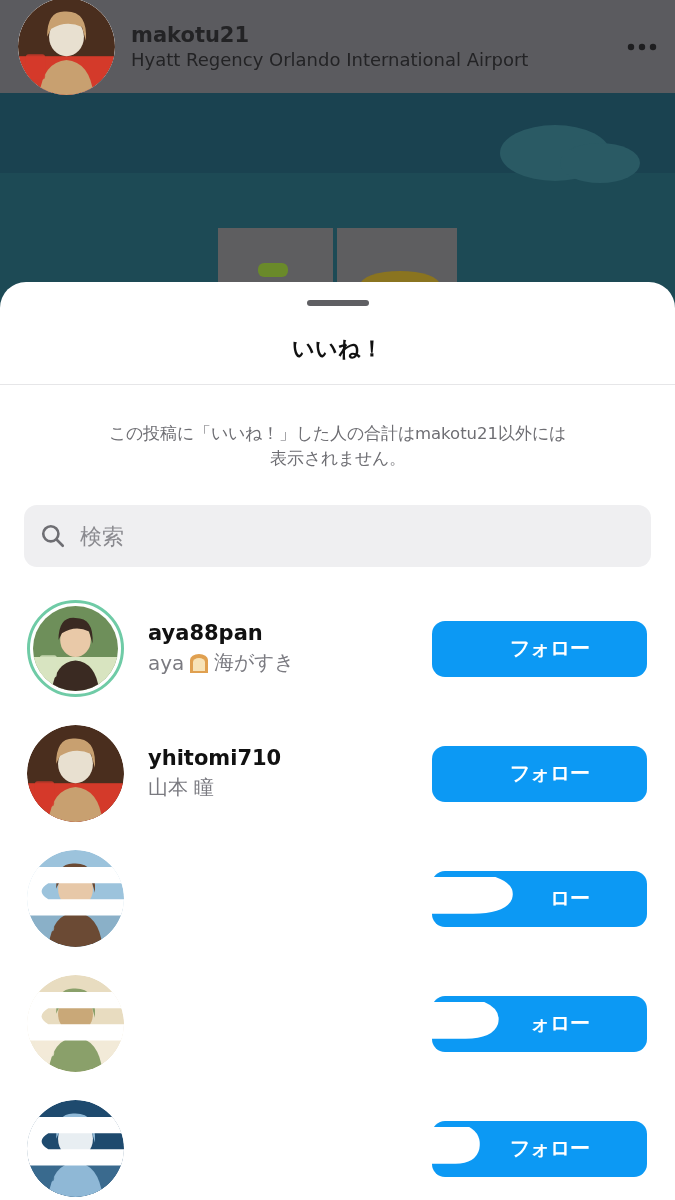  I want to click on full-name: 海がすき, so click(254, 662).